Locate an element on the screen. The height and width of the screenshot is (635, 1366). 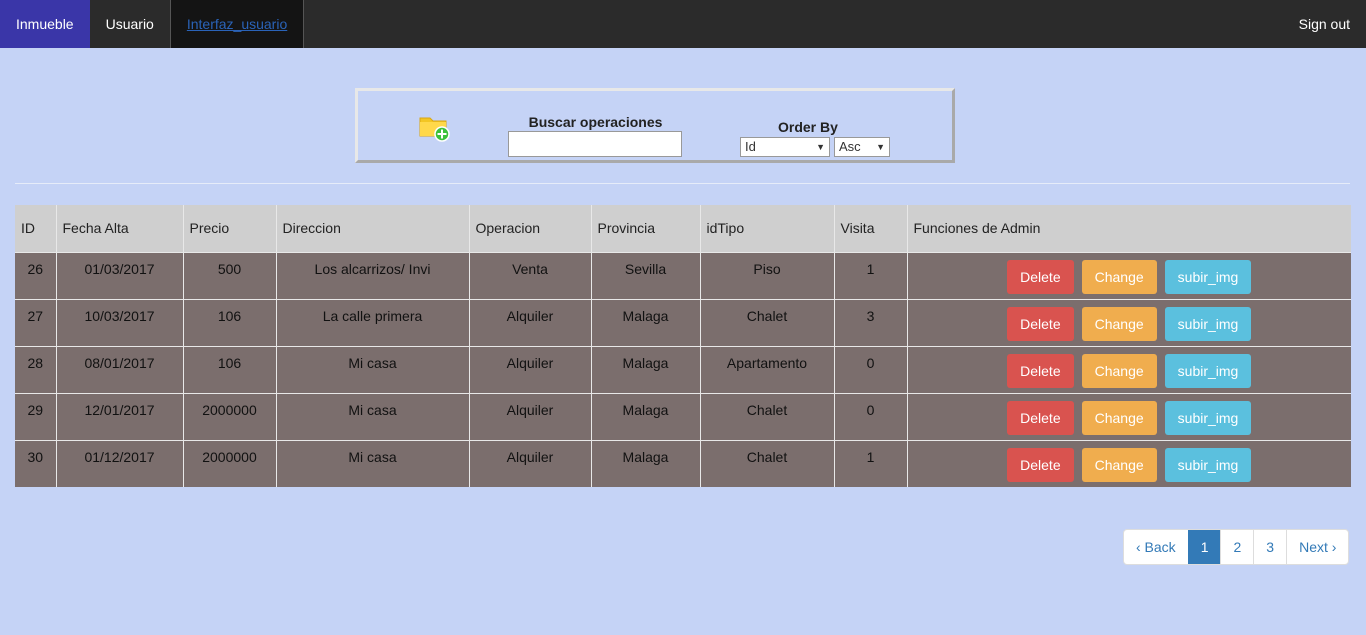
cell-id: 28 is located at coordinates (35, 369).